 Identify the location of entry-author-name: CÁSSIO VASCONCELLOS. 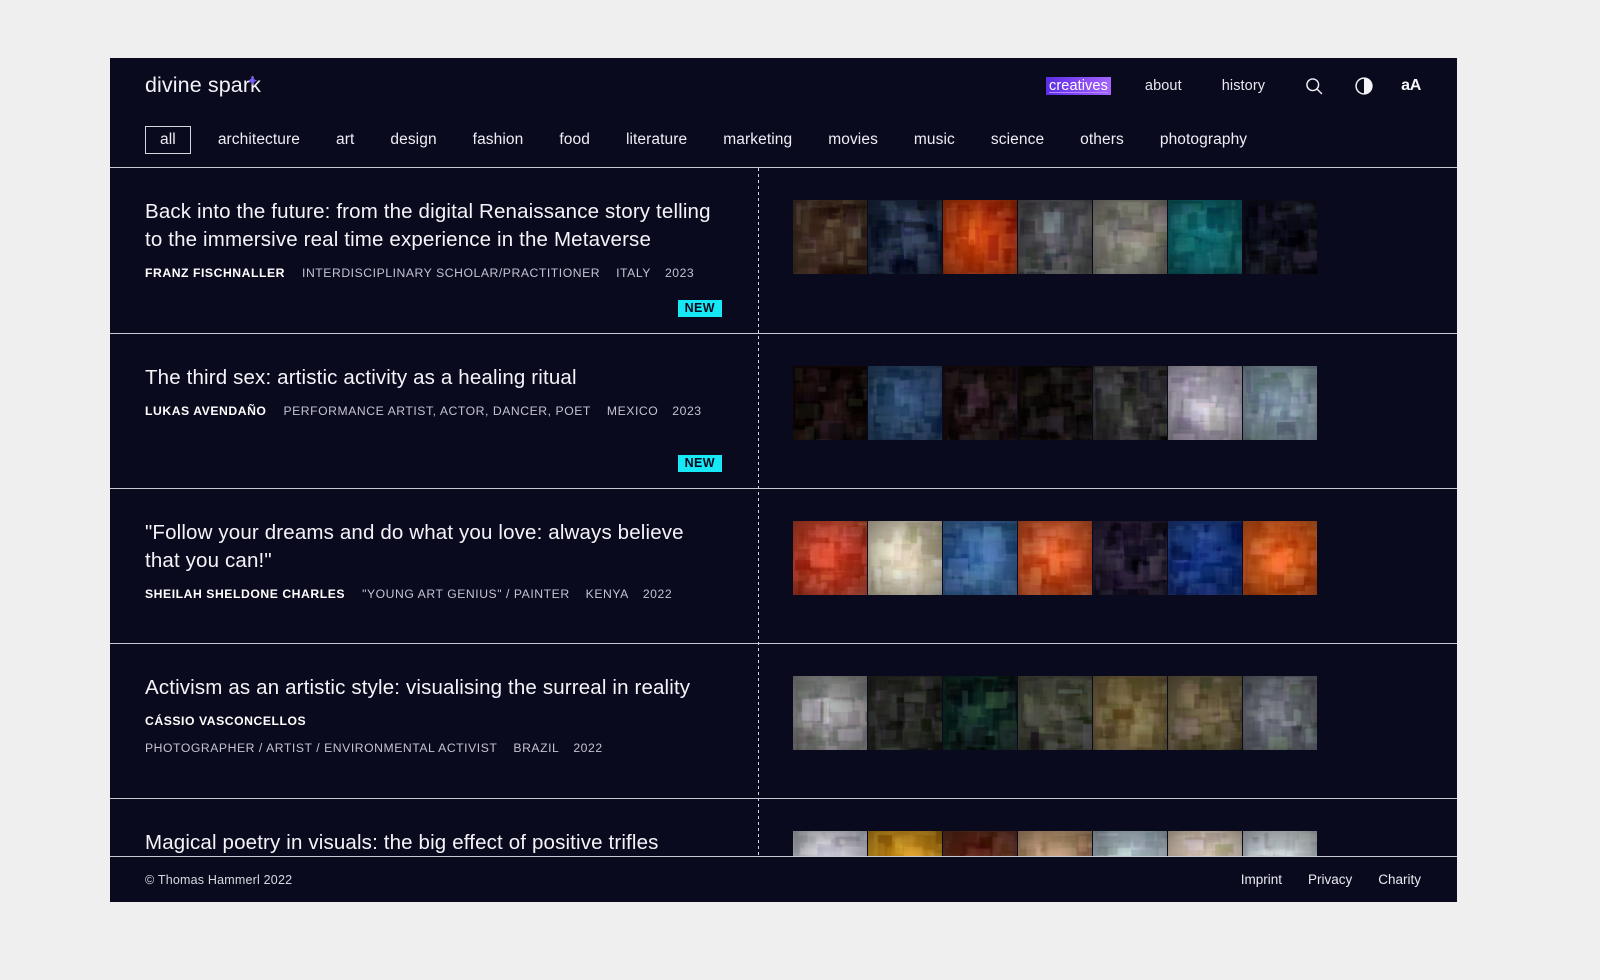
(226, 721).